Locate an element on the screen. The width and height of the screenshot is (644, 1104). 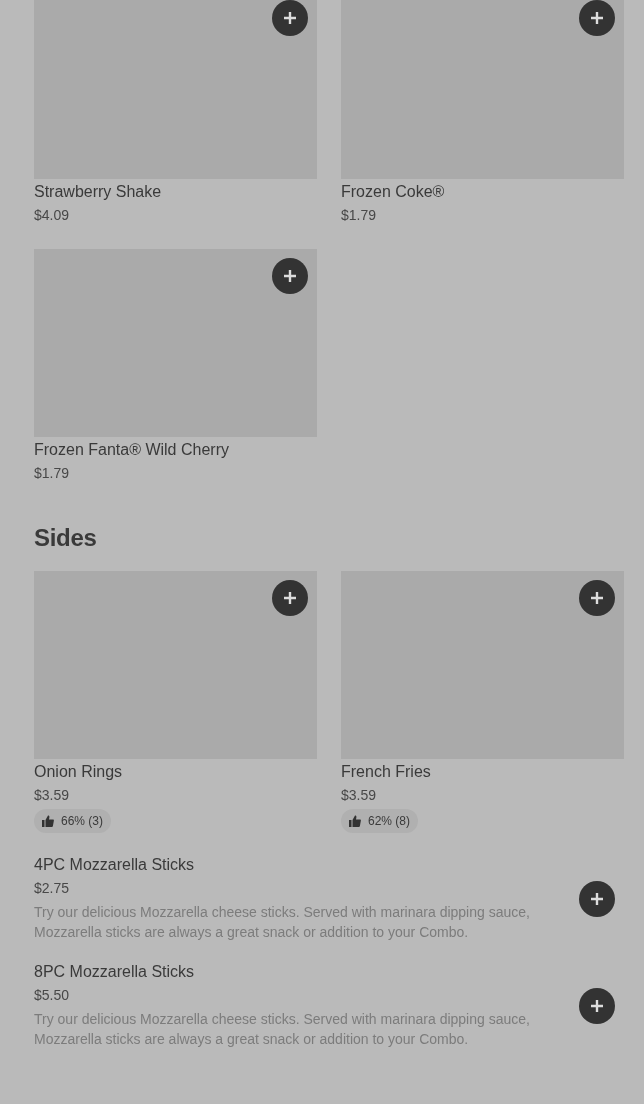
item-name: Frozen Fanta® Wild Cherry is located at coordinates (132, 450).